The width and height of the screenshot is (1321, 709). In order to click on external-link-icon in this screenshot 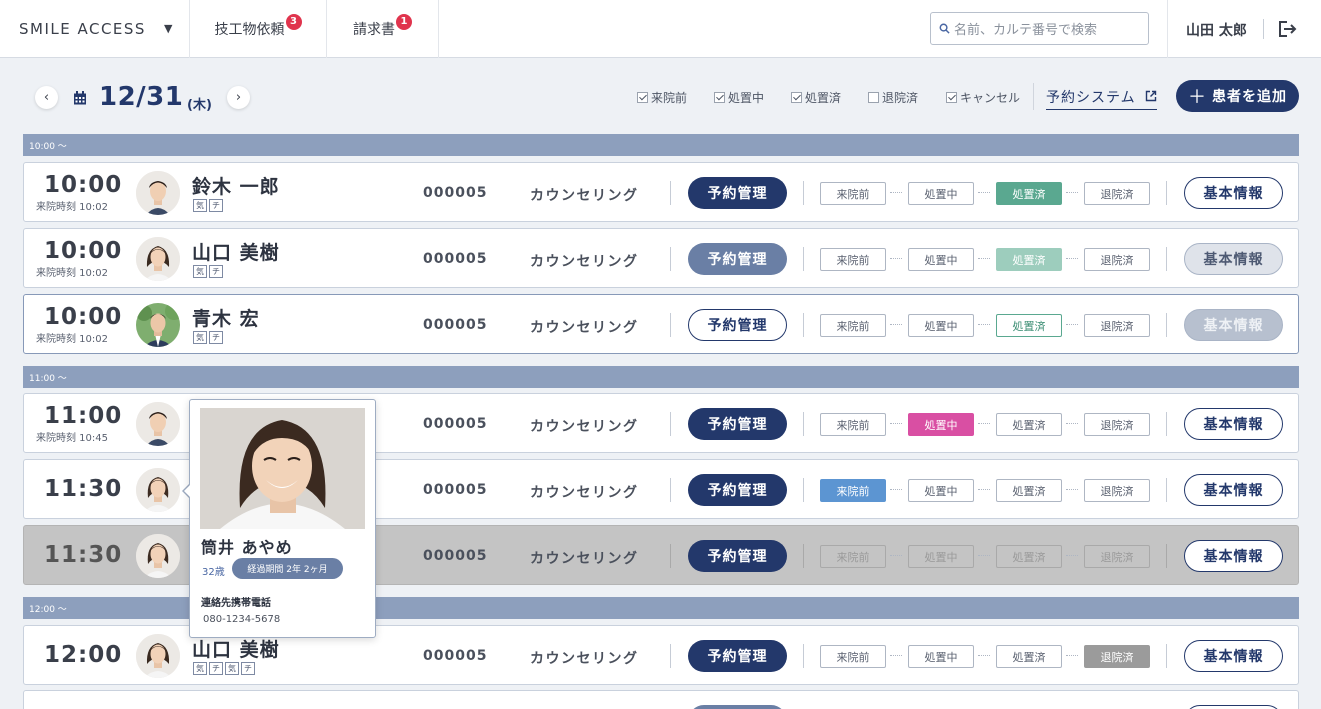, I will do `click(1151, 96)`.